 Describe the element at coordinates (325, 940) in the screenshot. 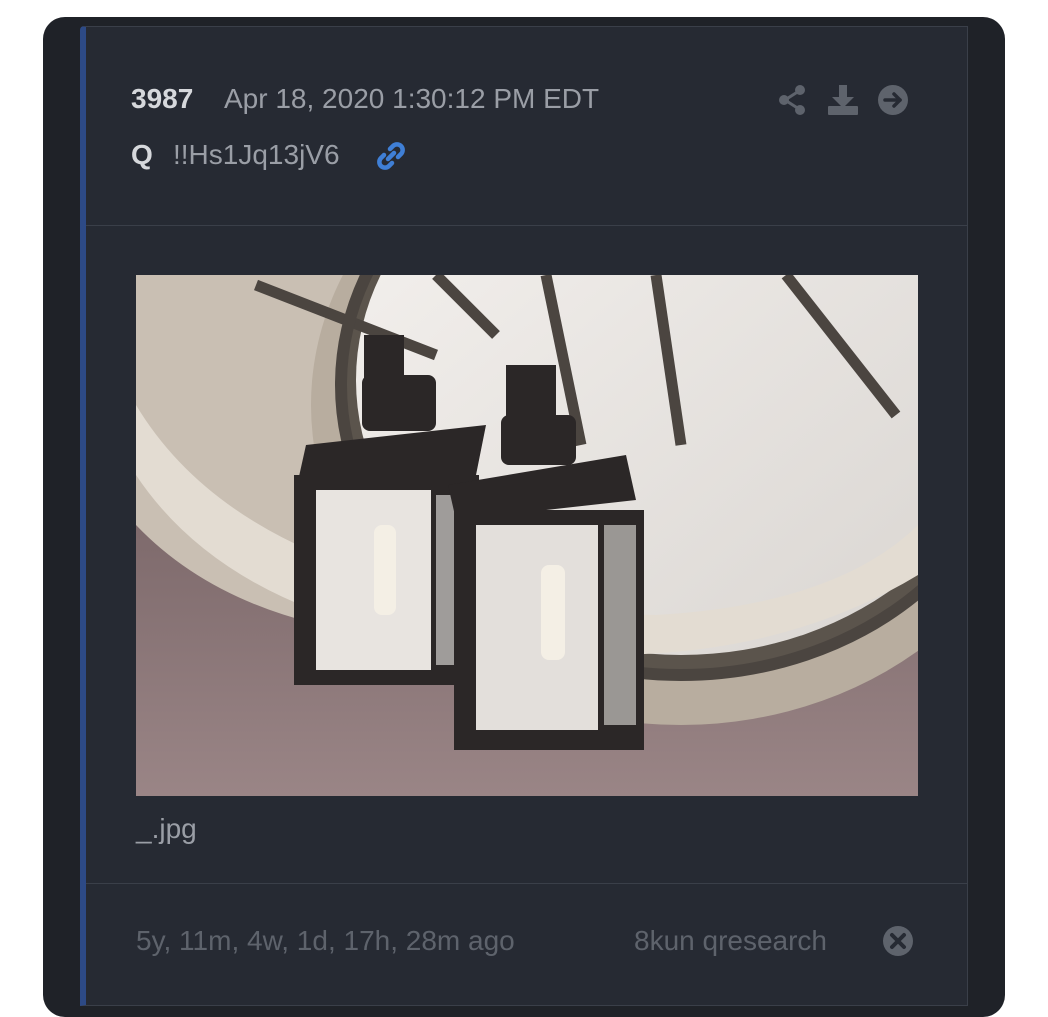

I see `post-age: 5y, 11m, 4w, 1d, 17h, 28m ago` at that location.